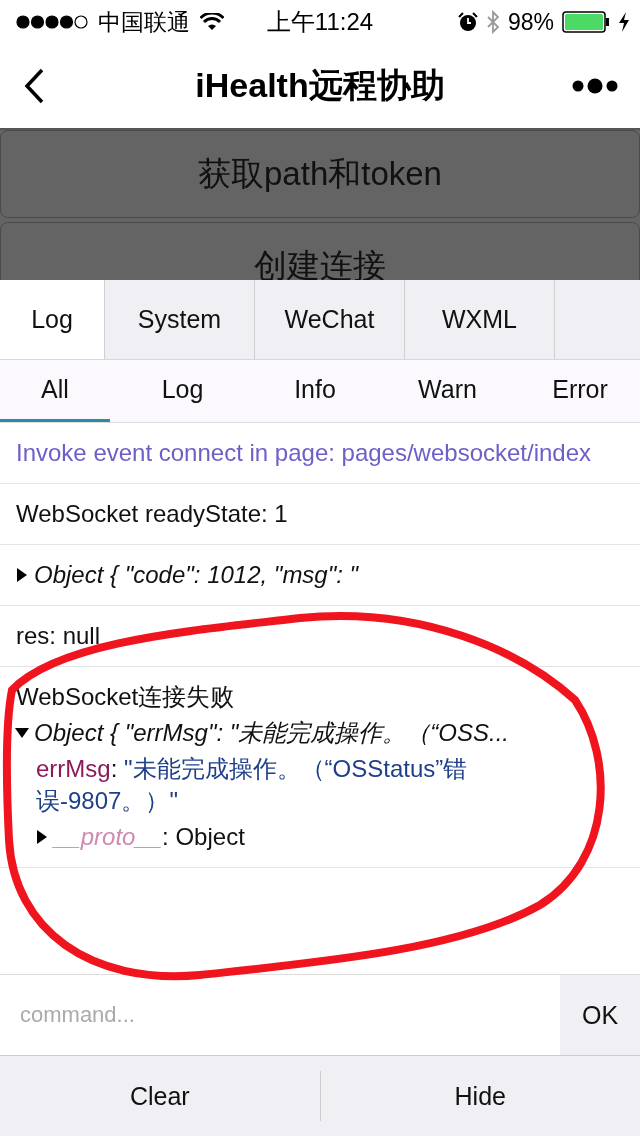  I want to click on console-button: Hide, so click(480, 1096).